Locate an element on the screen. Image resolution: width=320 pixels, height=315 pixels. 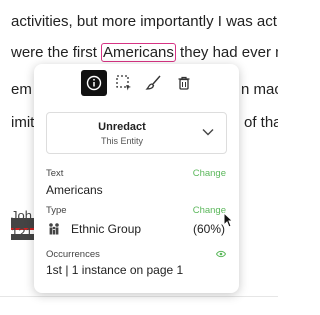
document-line: n mac is located at coordinates (259, 89).